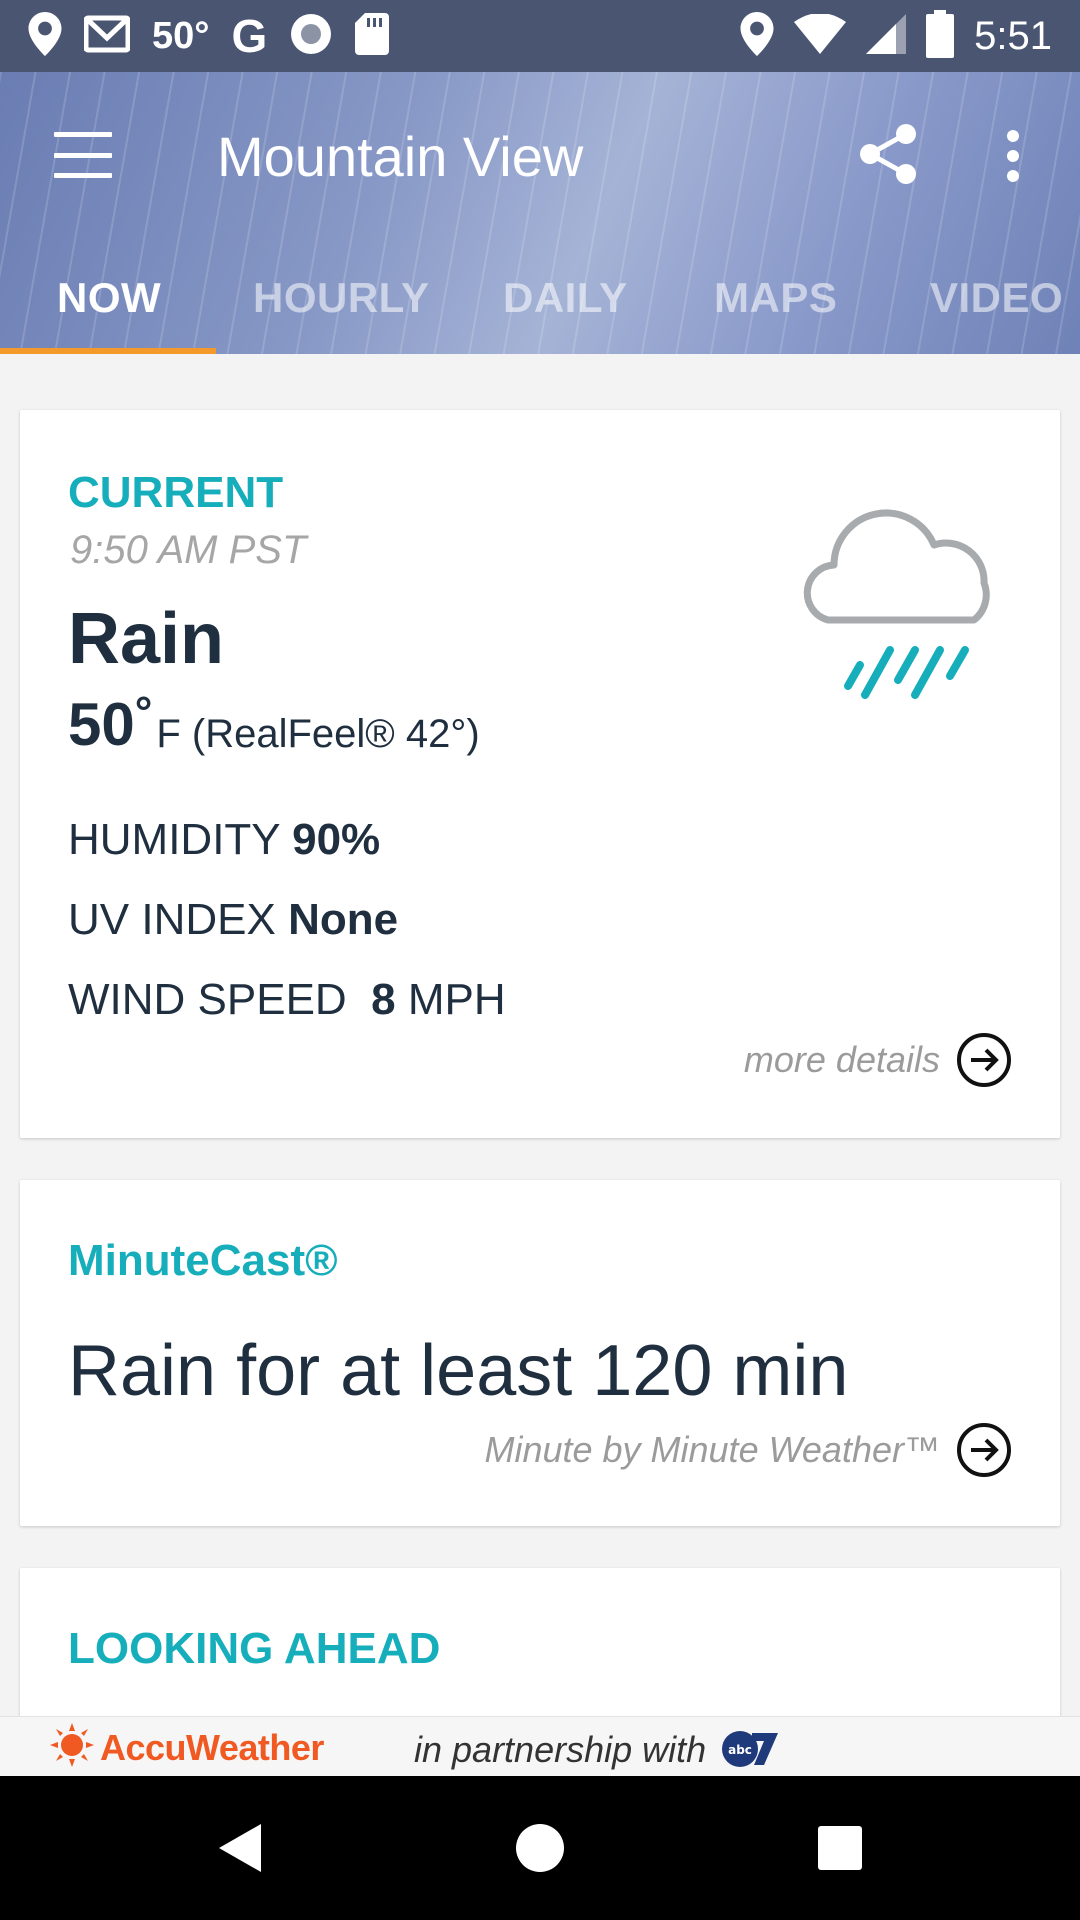  I want to click on tab-bar: NOW HOURLY DAILY MAPS VIDEO, so click(540, 298).